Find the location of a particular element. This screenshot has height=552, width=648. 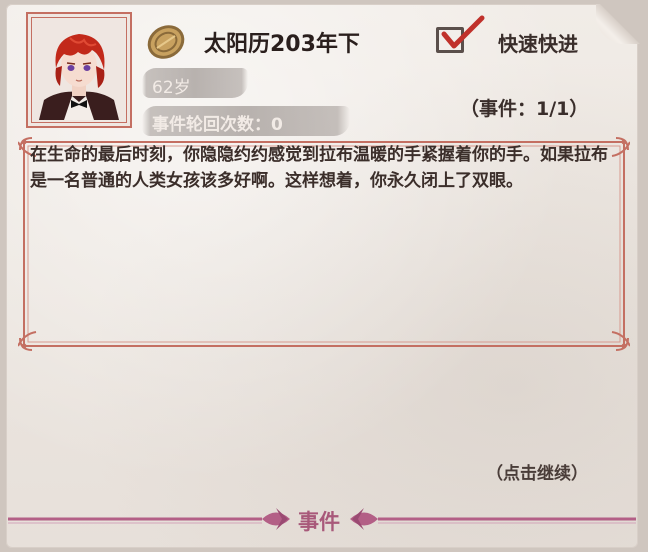

character-portrait is located at coordinates (79, 70).